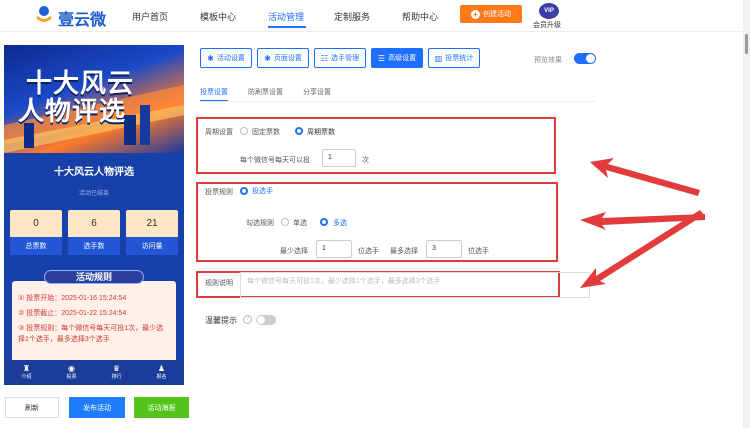 The image size is (750, 428). What do you see at coordinates (376, 145) in the screenshot?
I see `highlight-period-settings` at bounding box center [376, 145].